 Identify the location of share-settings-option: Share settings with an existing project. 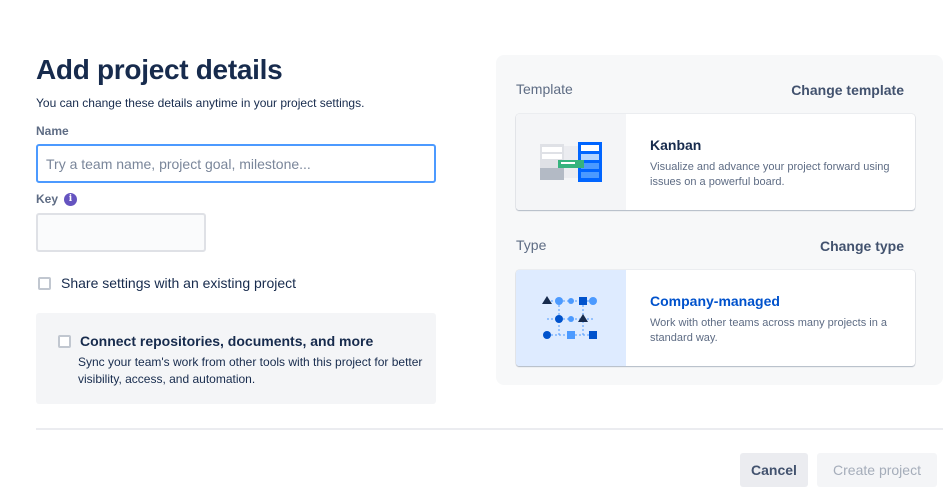
(167, 283).